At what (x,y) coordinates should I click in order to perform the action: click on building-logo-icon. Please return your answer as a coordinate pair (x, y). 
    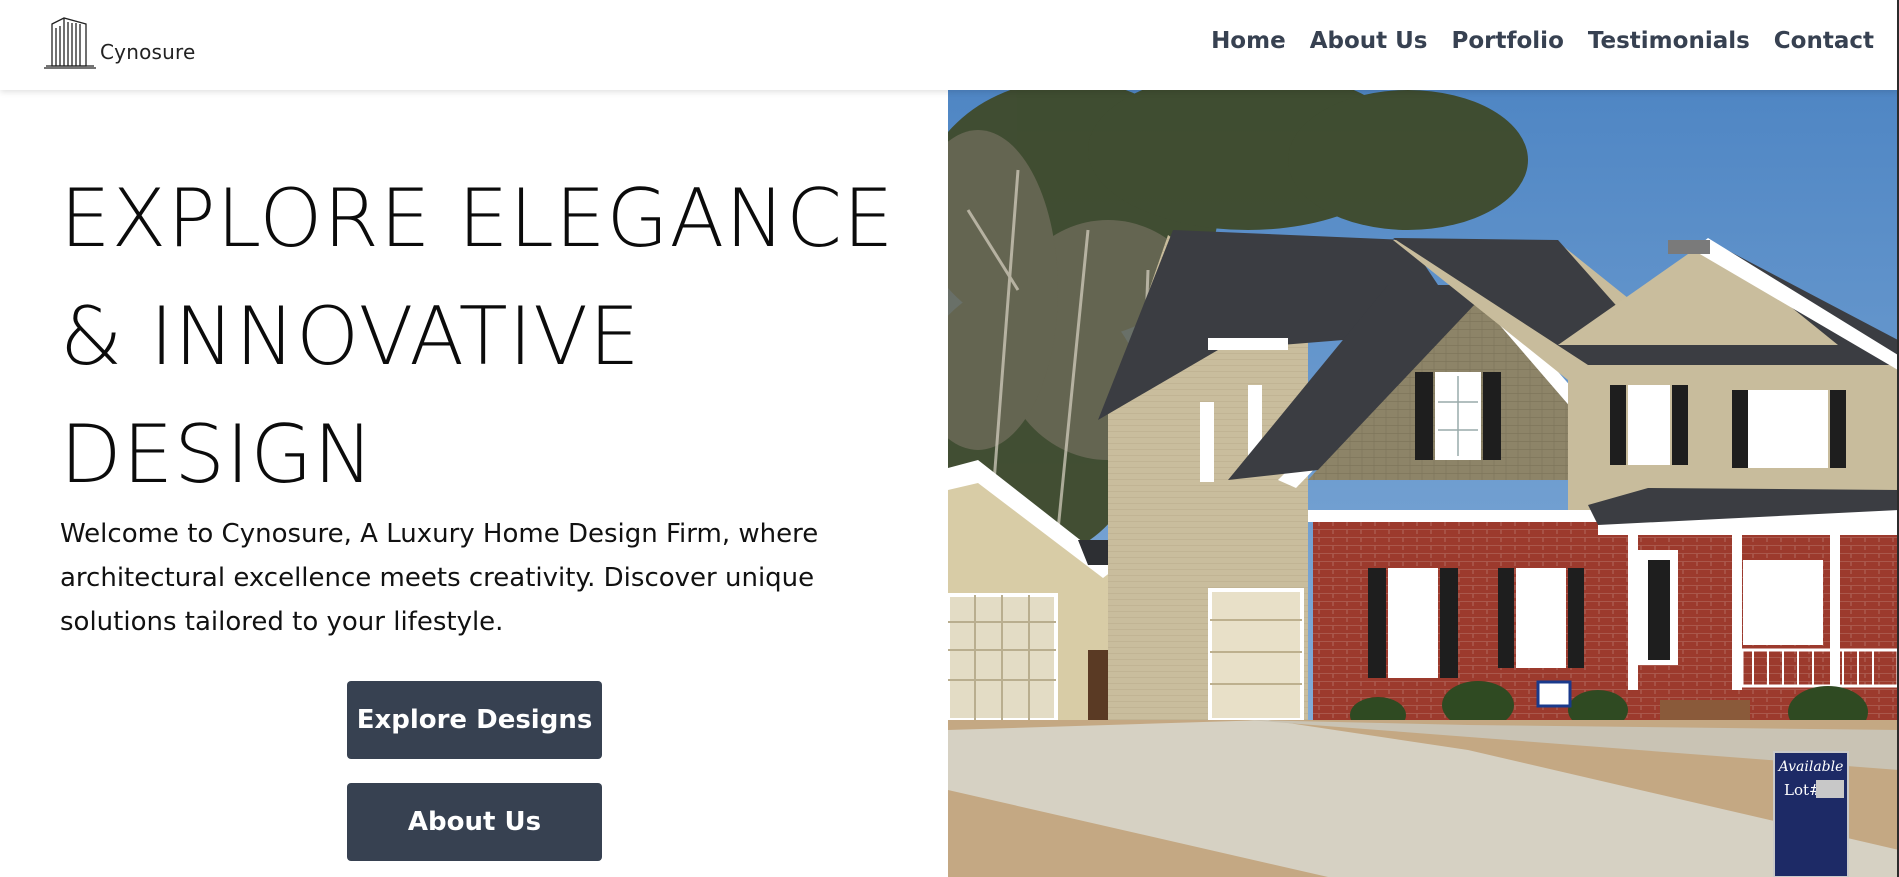
    Looking at the image, I should click on (70, 43).